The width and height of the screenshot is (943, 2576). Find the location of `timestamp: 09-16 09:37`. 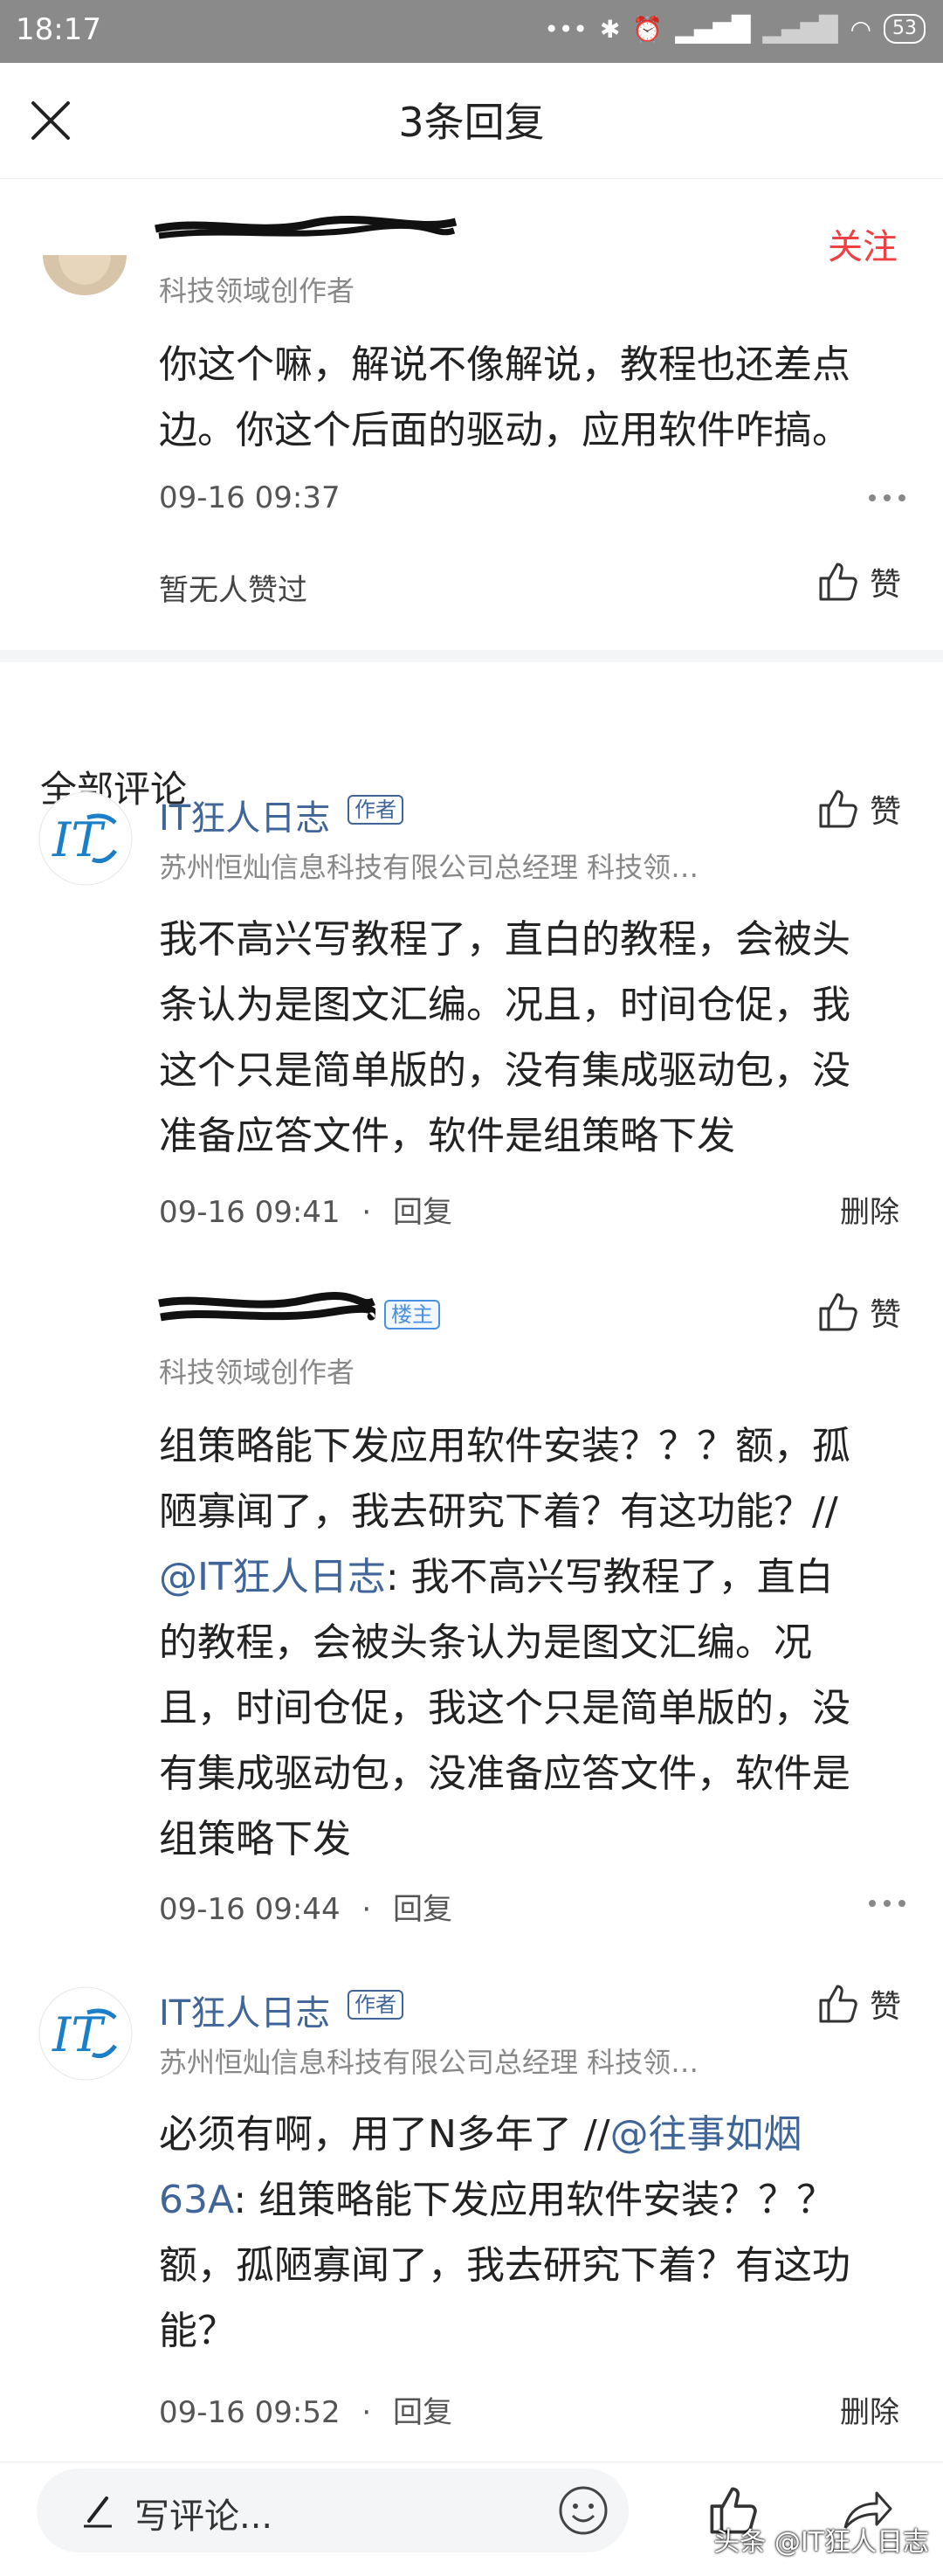

timestamp: 09-16 09:37 is located at coordinates (250, 497).